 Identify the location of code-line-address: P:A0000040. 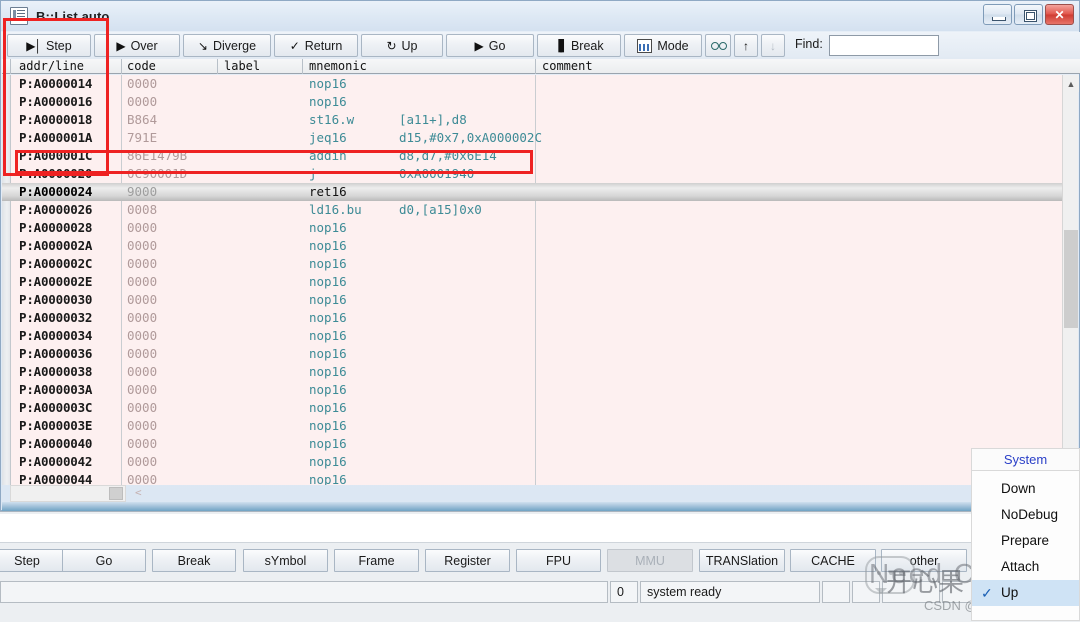
(56, 443).